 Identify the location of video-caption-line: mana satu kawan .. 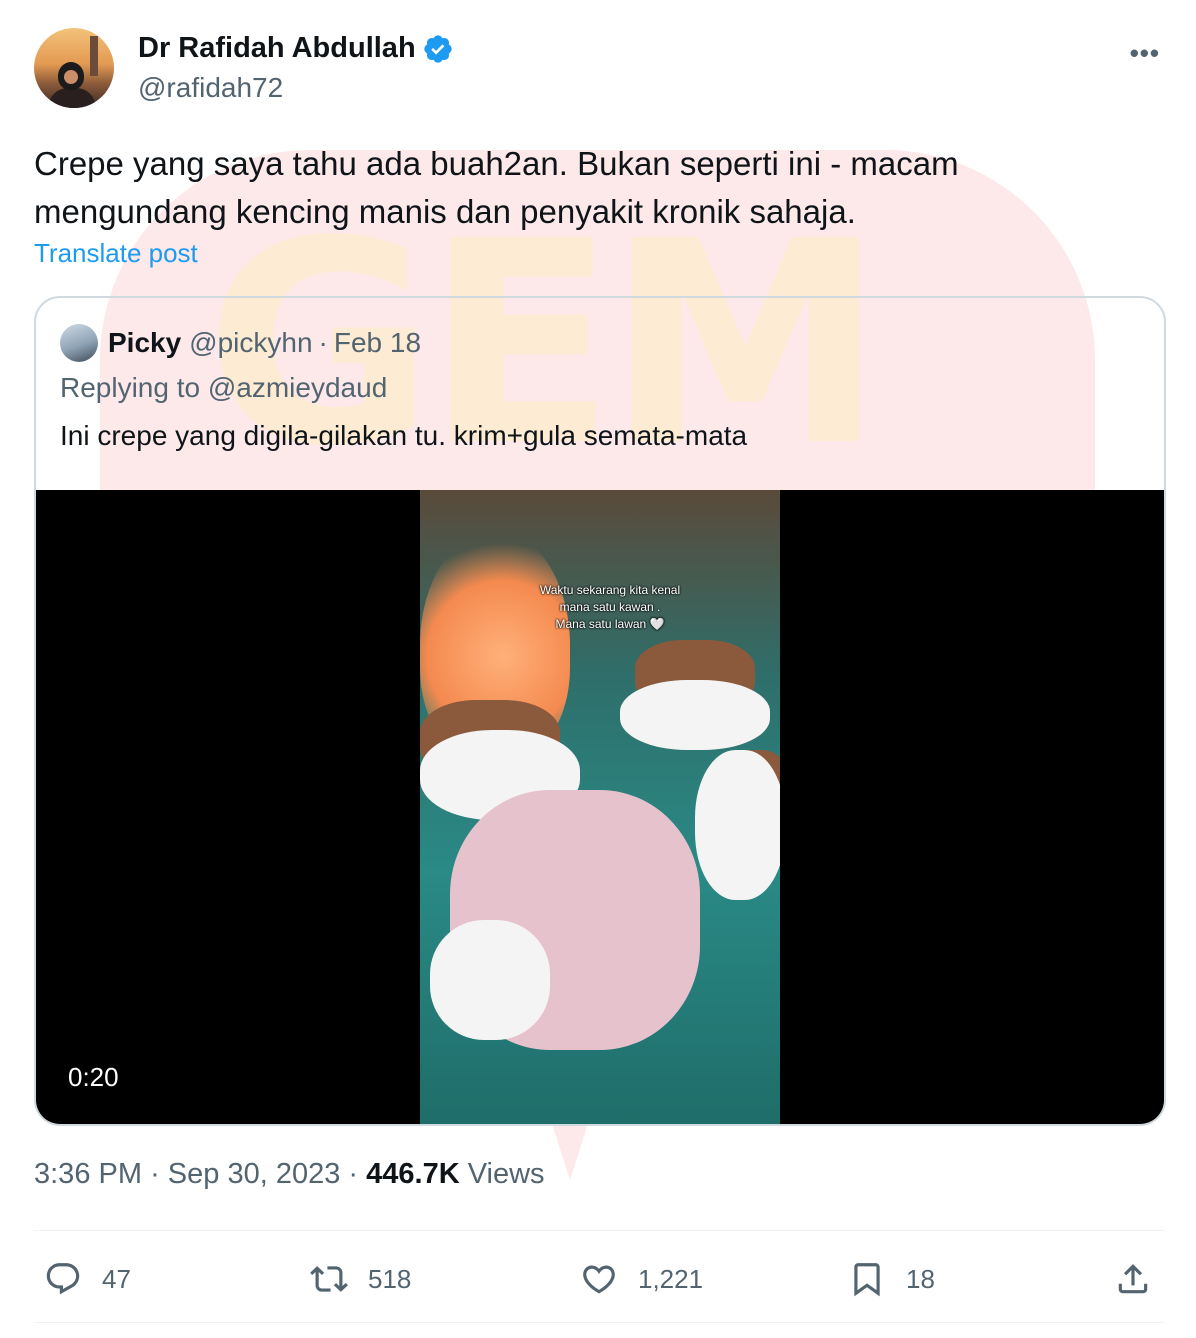
(610, 607).